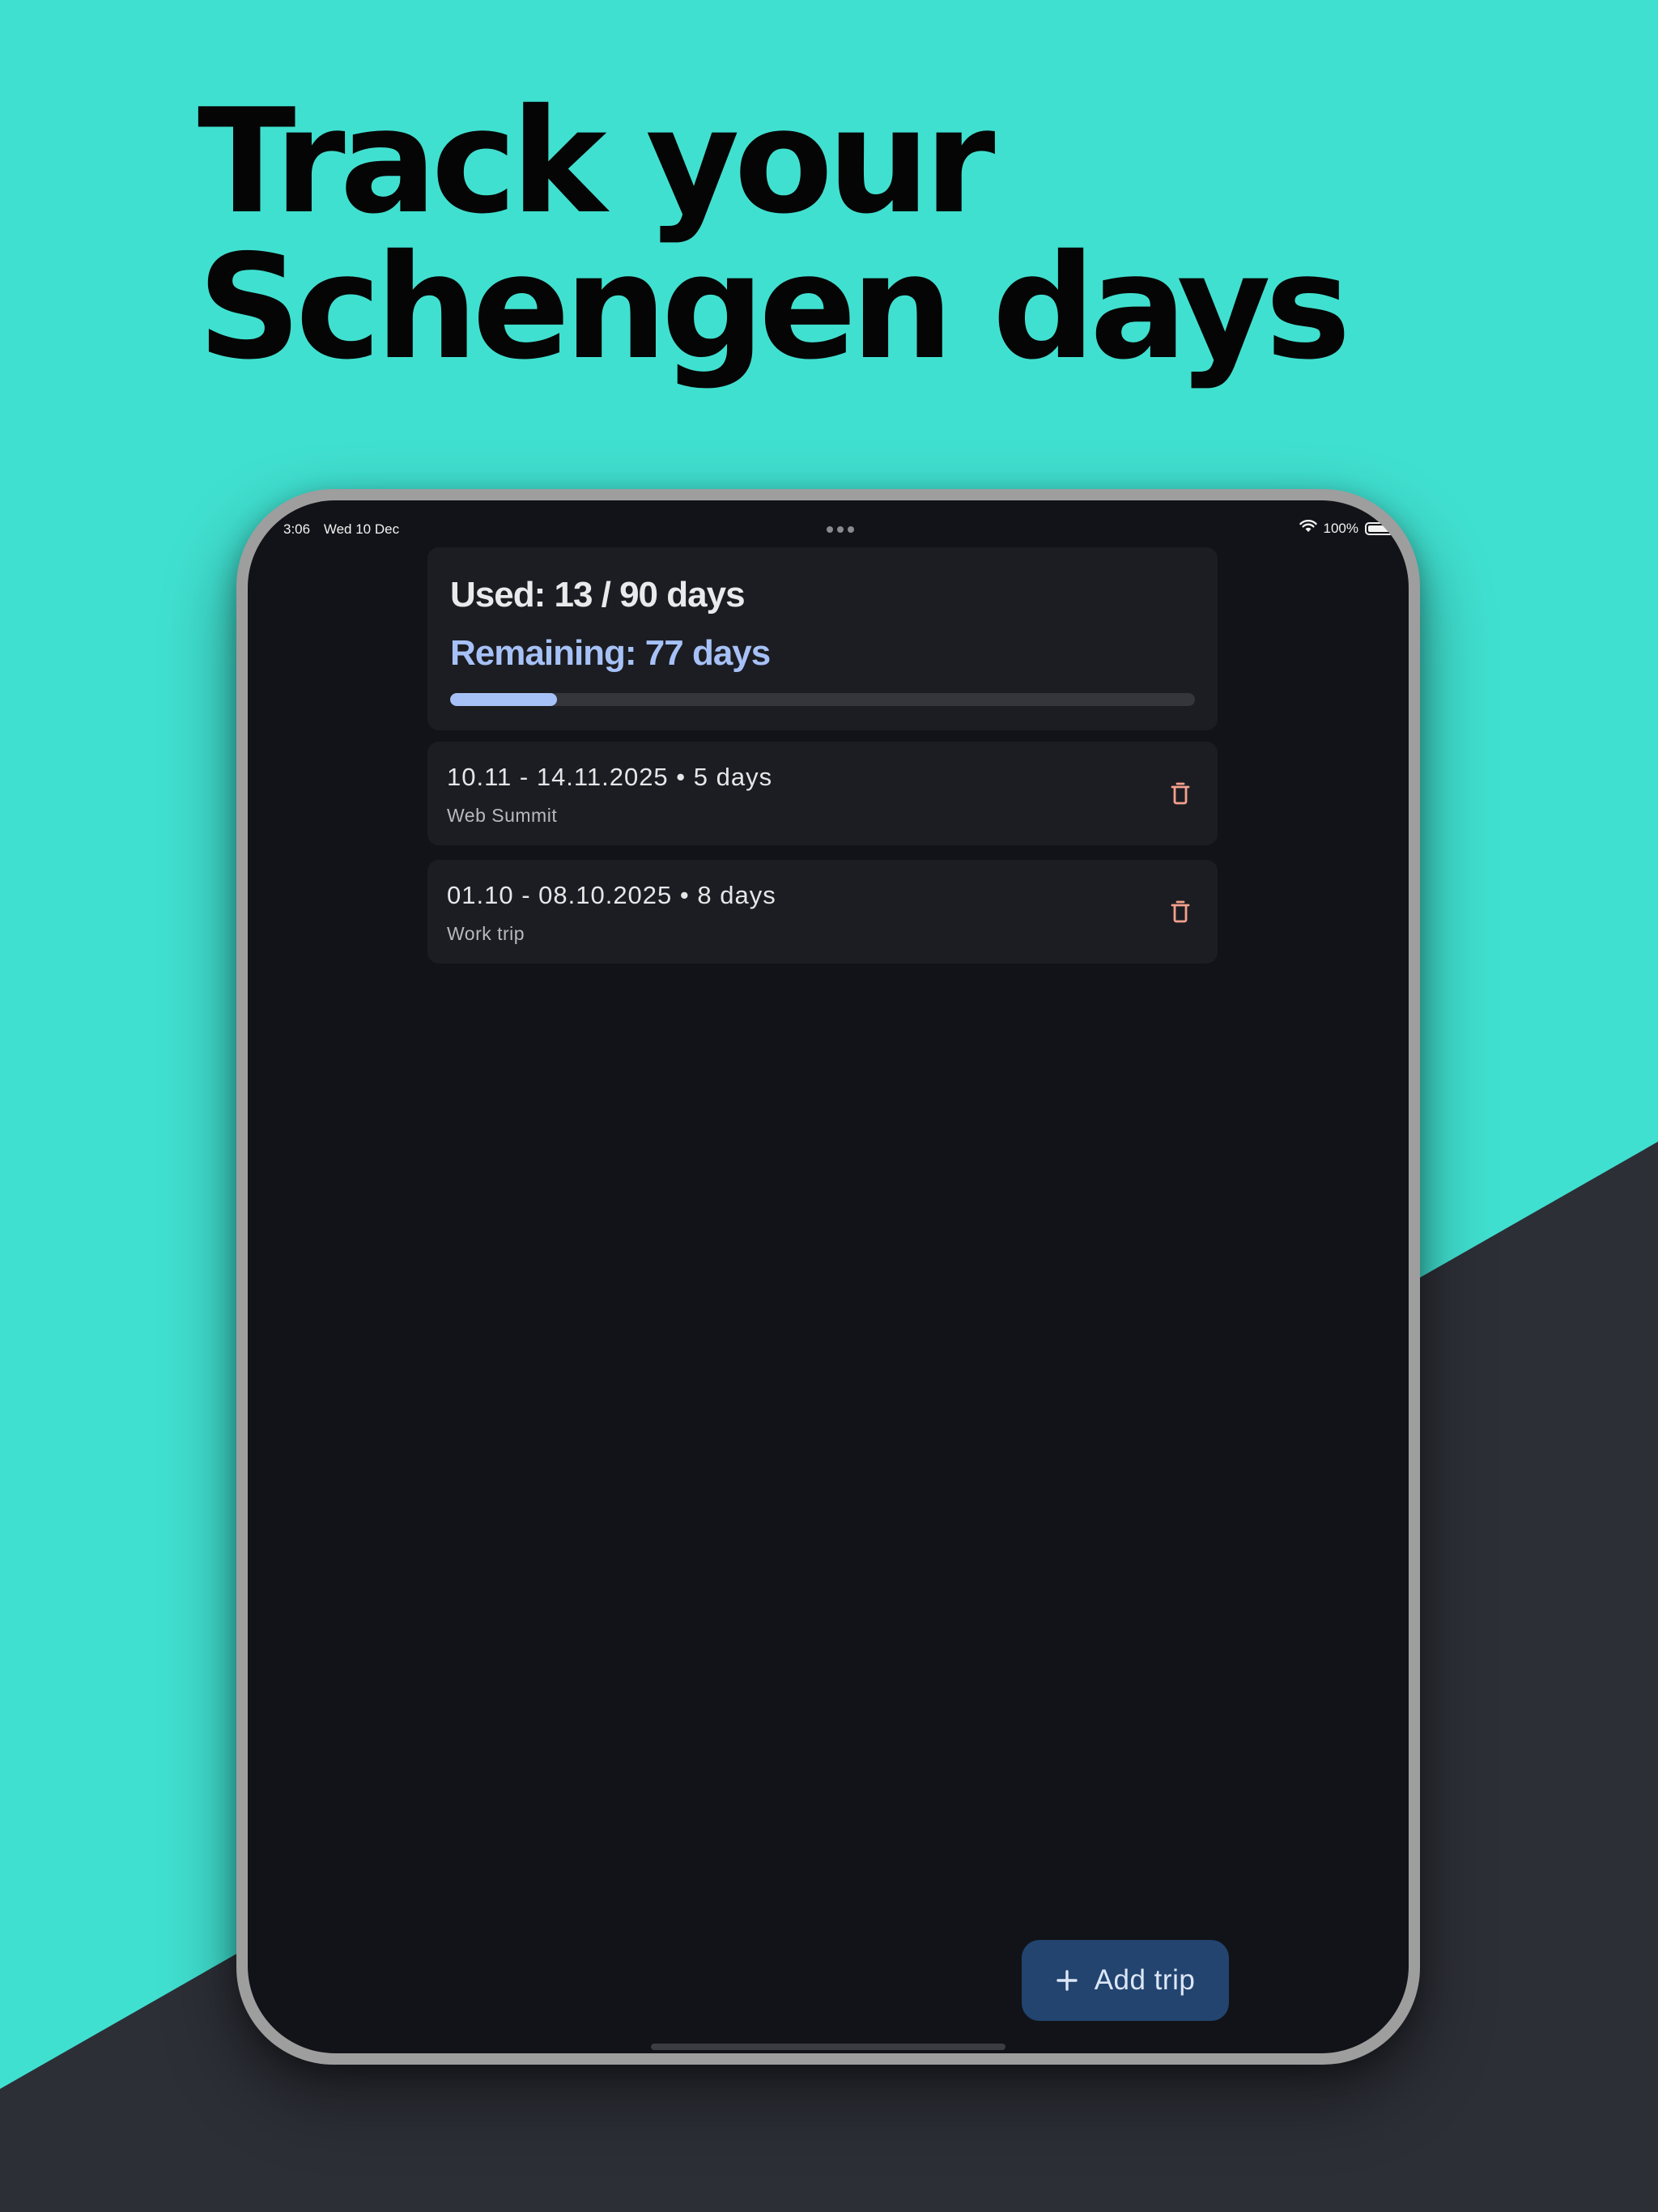 The height and width of the screenshot is (2212, 1658). What do you see at coordinates (504, 699) in the screenshot?
I see `usage-progress-fill` at bounding box center [504, 699].